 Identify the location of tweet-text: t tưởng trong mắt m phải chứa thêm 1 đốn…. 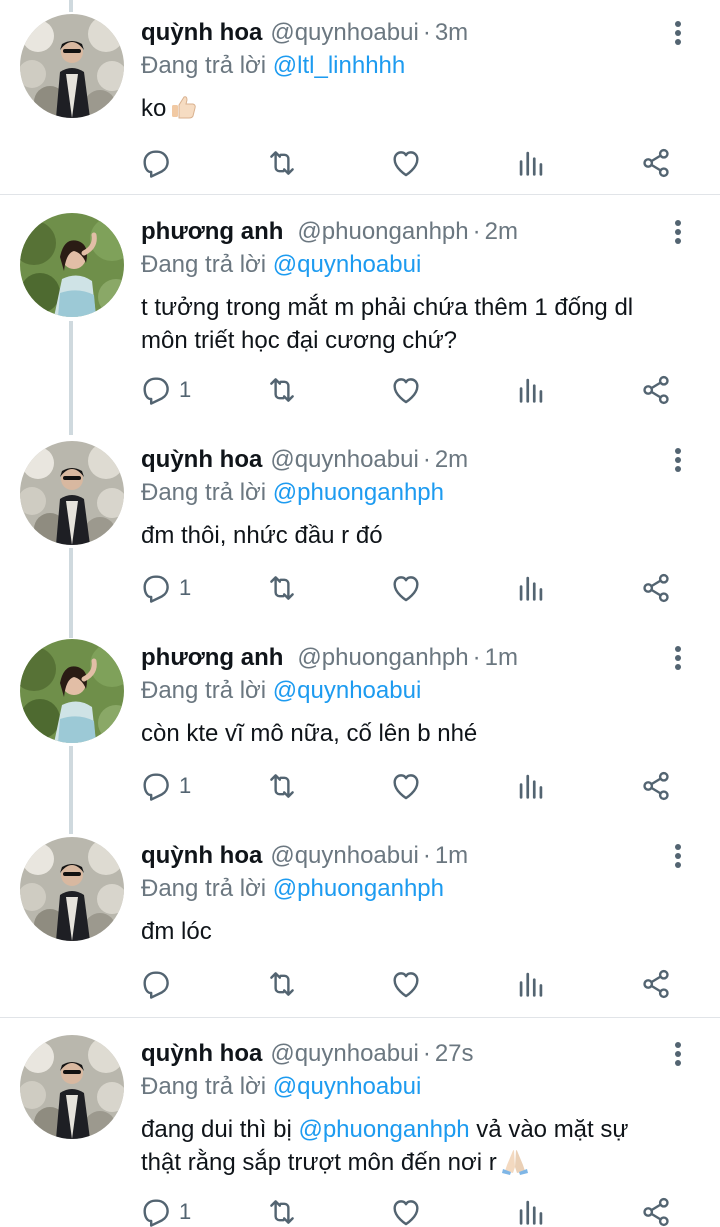
(387, 324).